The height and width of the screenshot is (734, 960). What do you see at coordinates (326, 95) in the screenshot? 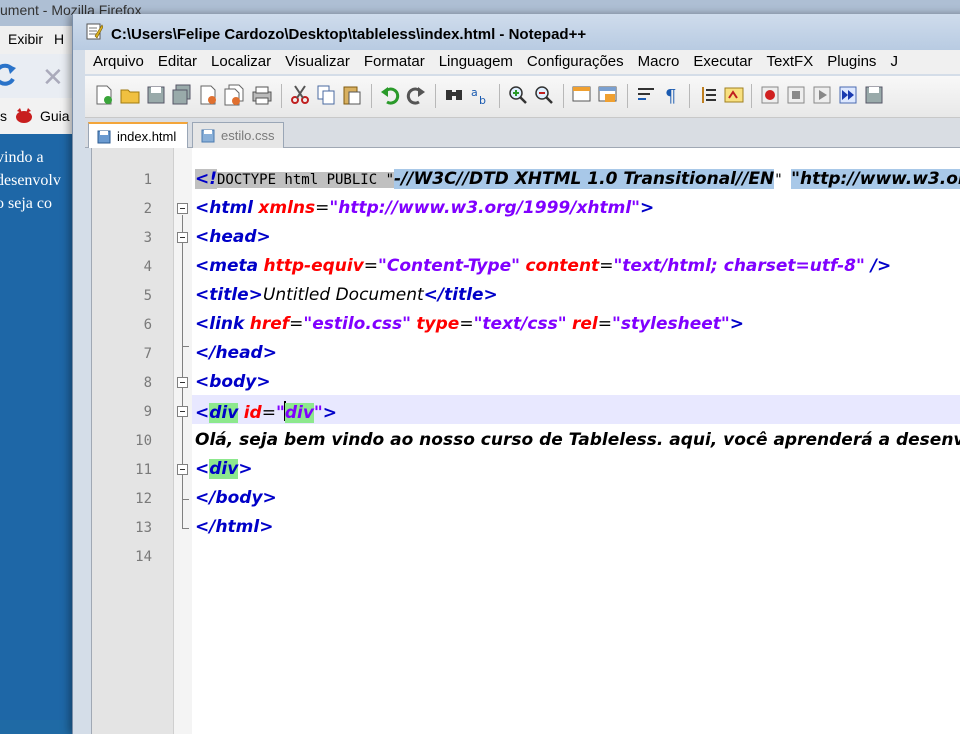
I see `copy-icon` at bounding box center [326, 95].